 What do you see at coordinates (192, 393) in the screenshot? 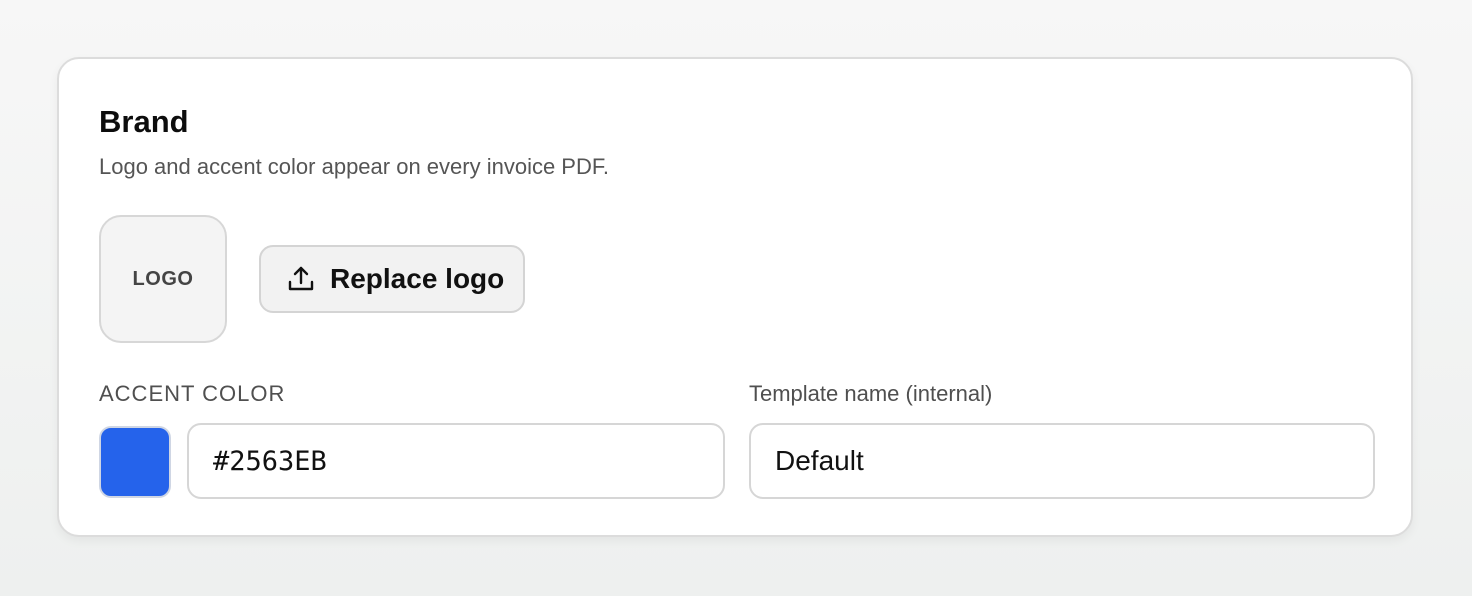
I see `accent-color-label: ACCENT COLOR` at bounding box center [192, 393].